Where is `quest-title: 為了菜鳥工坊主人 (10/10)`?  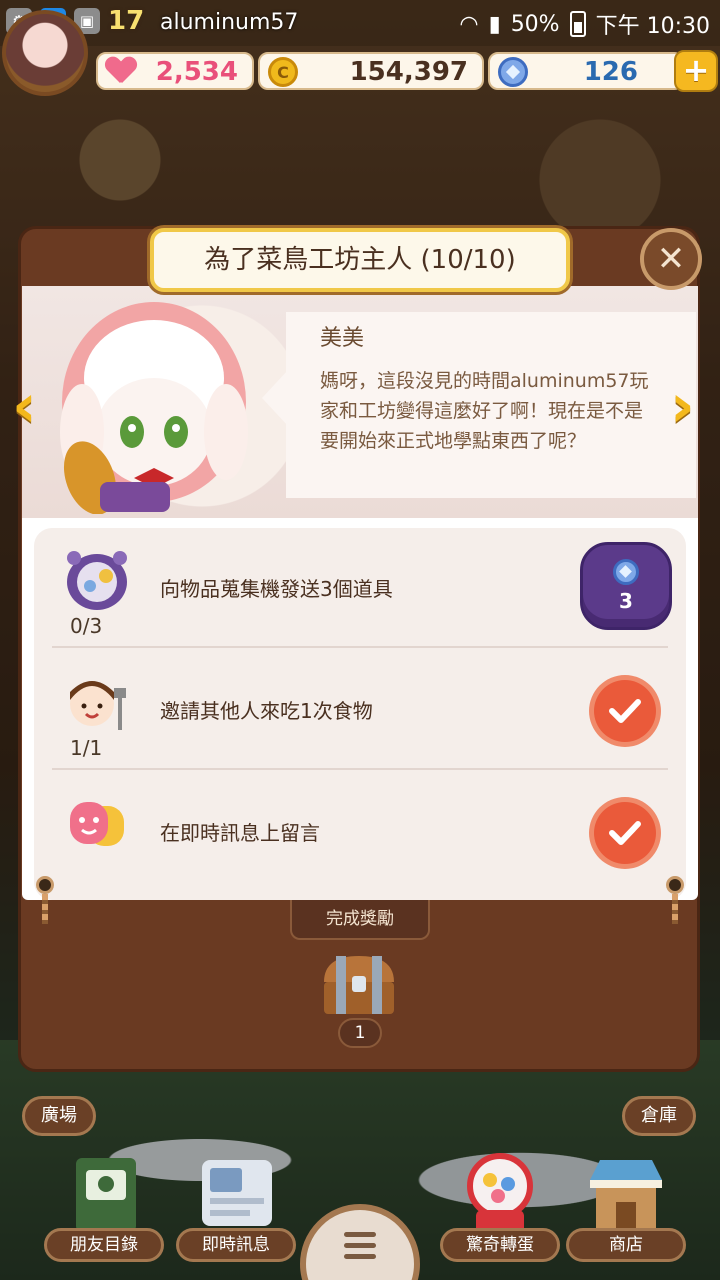 quest-title: 為了菜鳥工坊主人 (10/10) is located at coordinates (360, 260).